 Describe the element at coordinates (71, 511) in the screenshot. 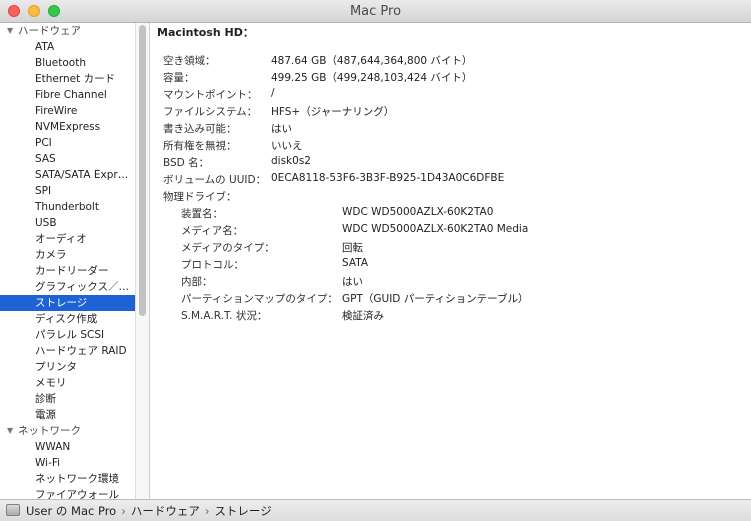

I see `breadcrumb-item: User の Mac Pro` at that location.